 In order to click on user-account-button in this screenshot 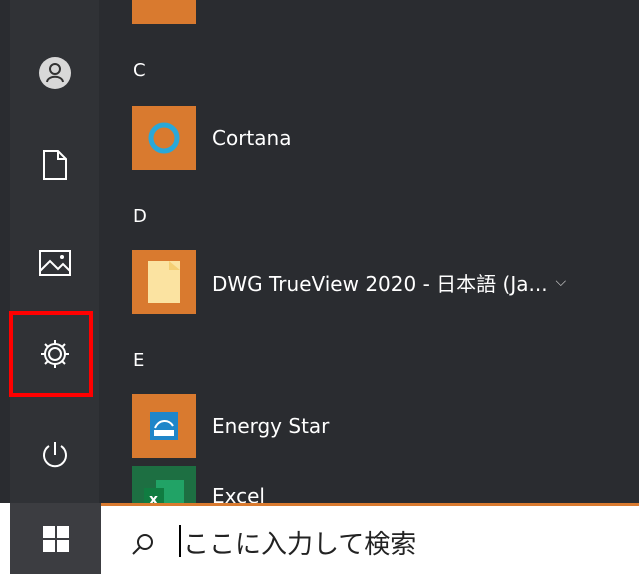, I will do `click(54, 73)`.